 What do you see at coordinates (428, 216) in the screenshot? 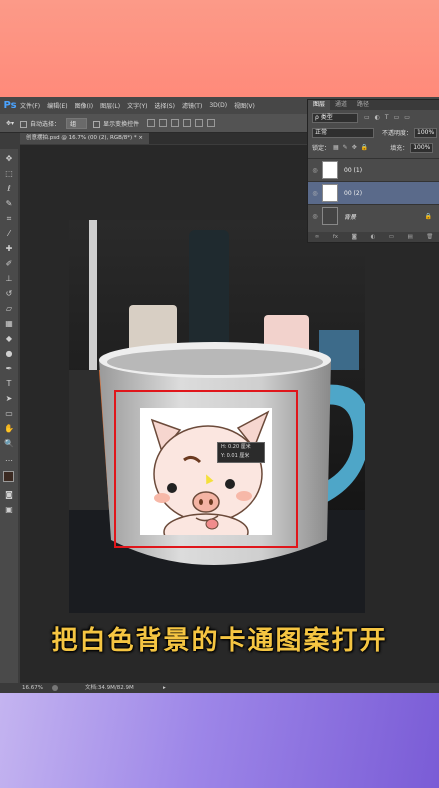
I see `lock-icon: 🔒` at bounding box center [428, 216].